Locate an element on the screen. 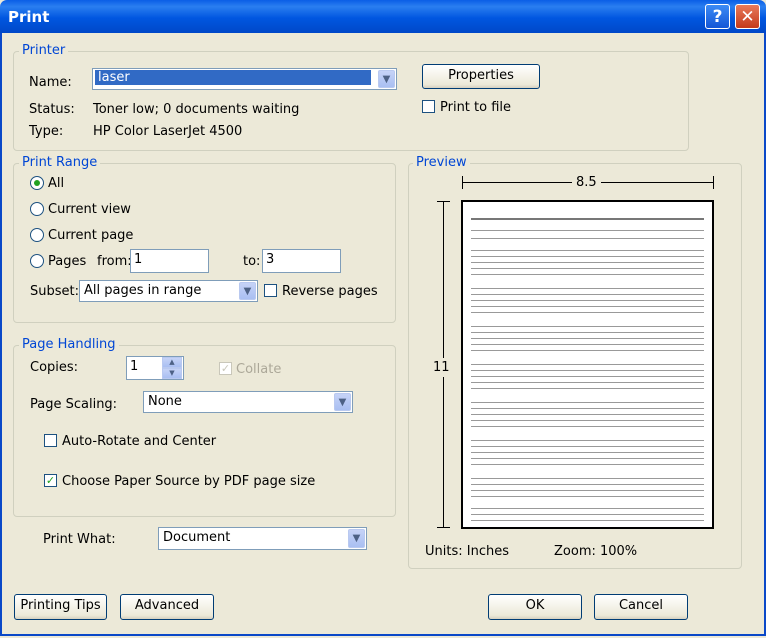 The width and height of the screenshot is (766, 638). print-what-value: Document is located at coordinates (197, 537).